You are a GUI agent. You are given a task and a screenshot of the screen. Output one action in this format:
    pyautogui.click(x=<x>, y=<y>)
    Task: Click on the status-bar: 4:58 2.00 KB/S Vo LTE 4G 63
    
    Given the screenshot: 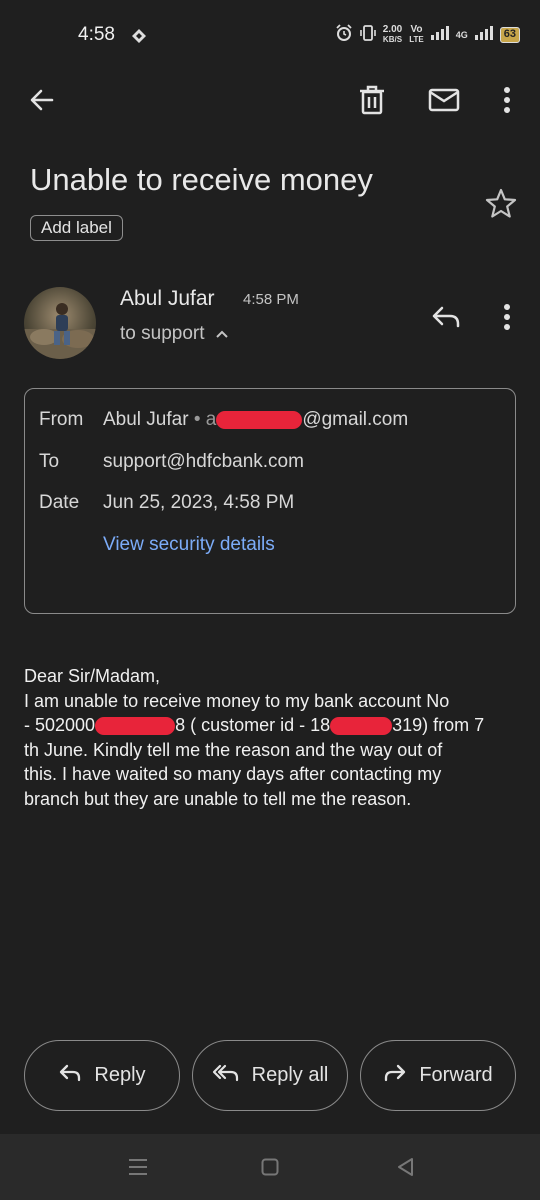 What is the action you would take?
    pyautogui.click(x=270, y=35)
    